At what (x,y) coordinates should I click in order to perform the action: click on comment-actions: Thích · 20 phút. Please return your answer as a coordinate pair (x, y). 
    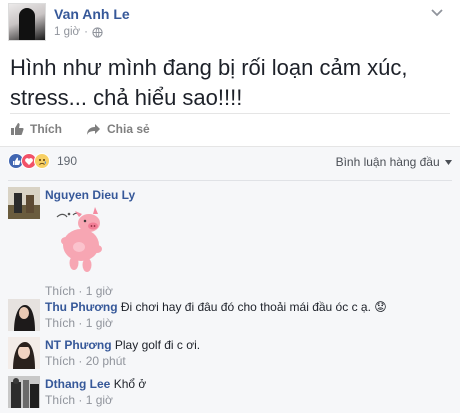
    Looking at the image, I should click on (85, 361).